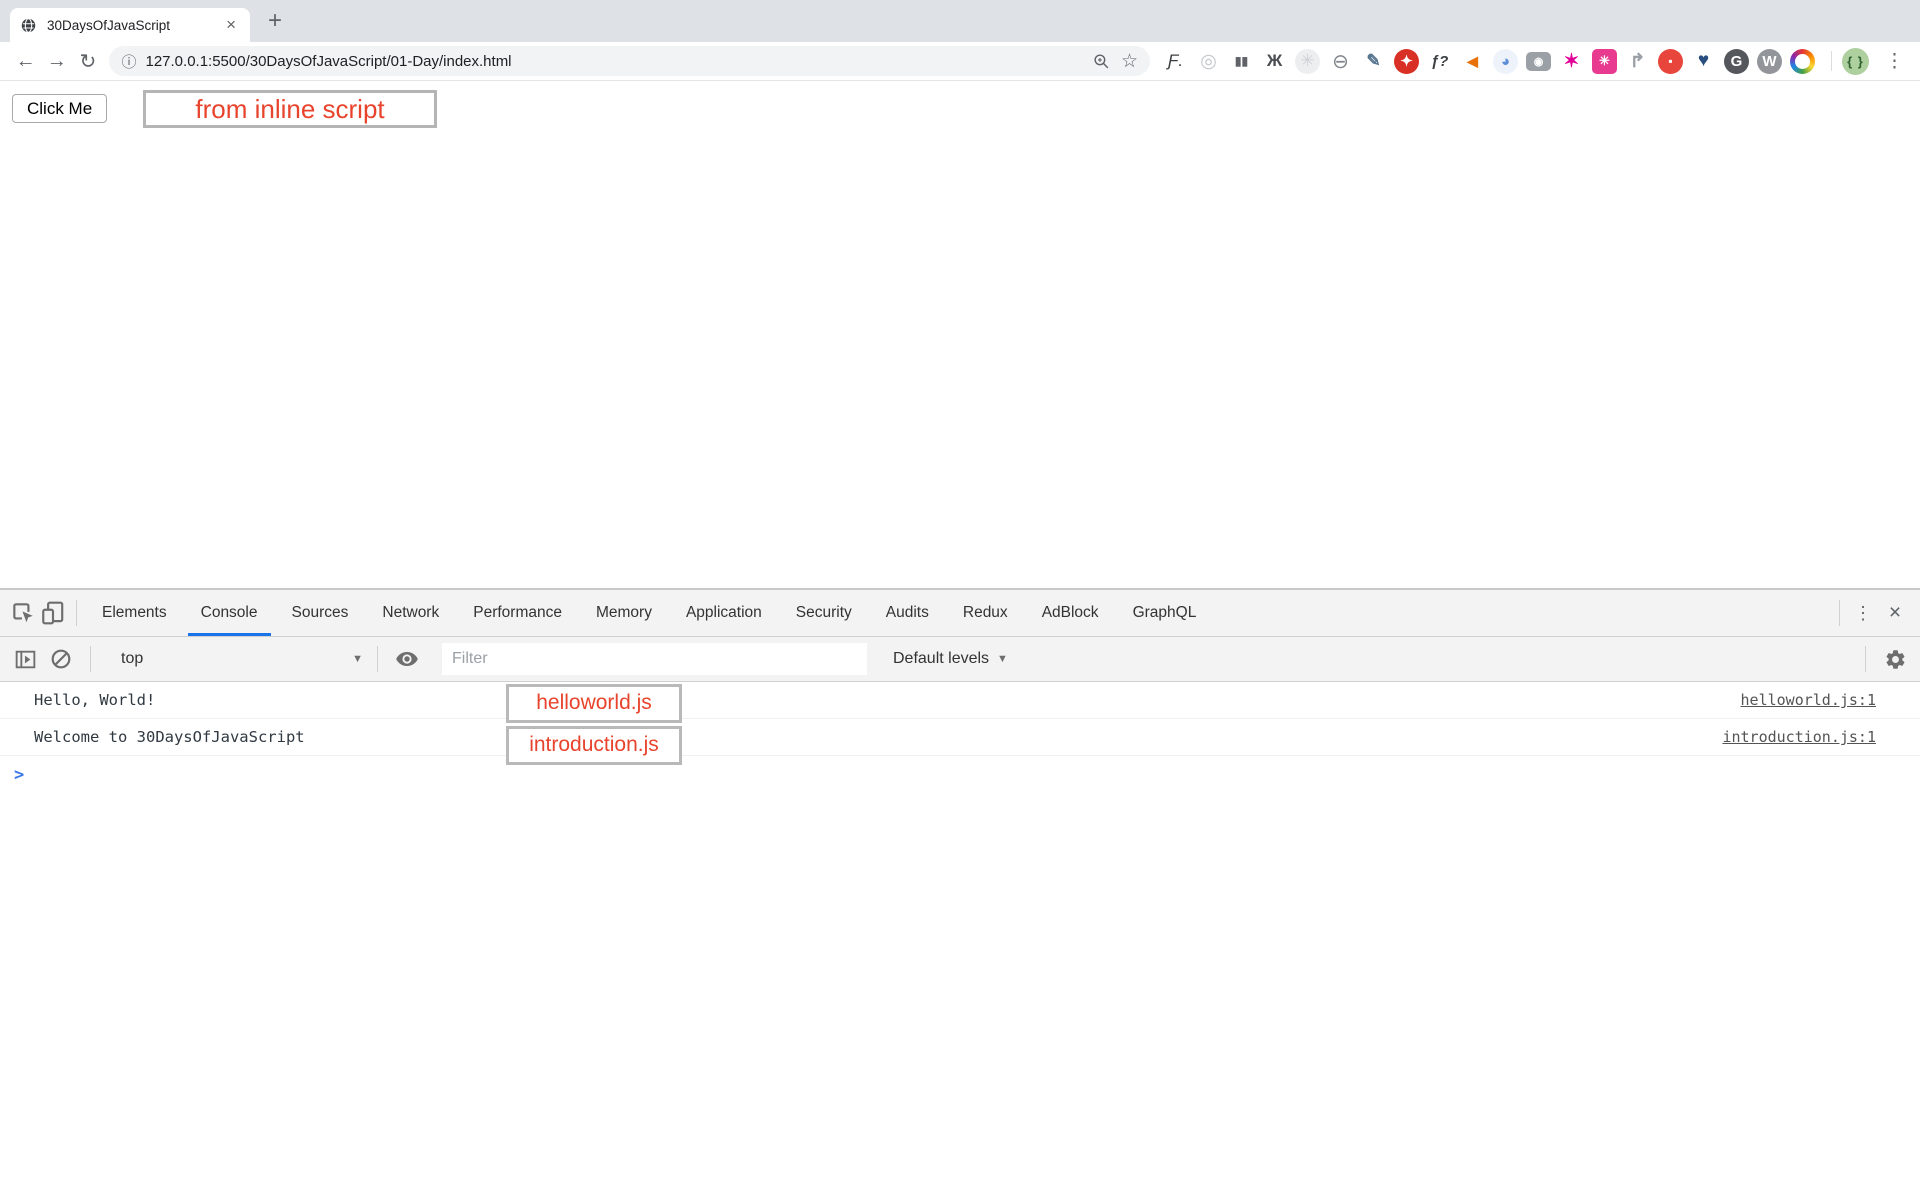 The image size is (1920, 1200). Describe the element at coordinates (1340, 61) in the screenshot. I see `dash-circle-icon: ⊖` at that location.